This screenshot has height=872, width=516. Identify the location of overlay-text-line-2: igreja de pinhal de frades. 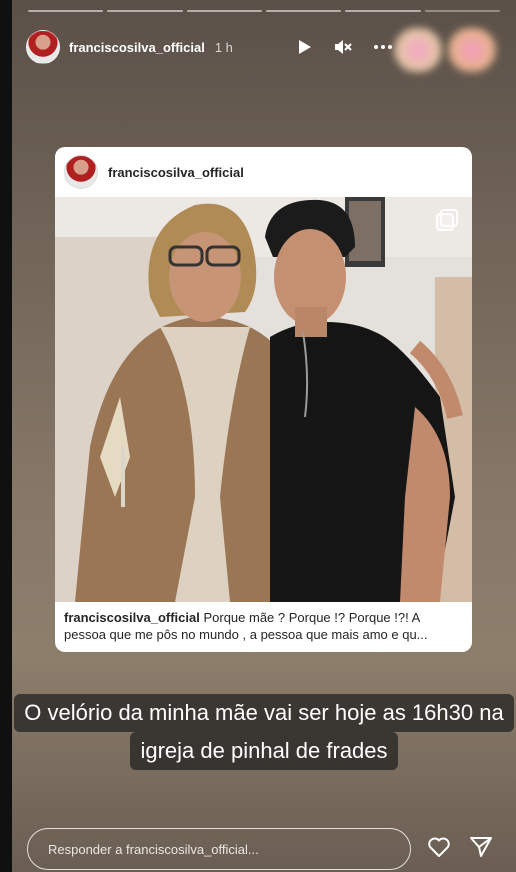
(264, 751).